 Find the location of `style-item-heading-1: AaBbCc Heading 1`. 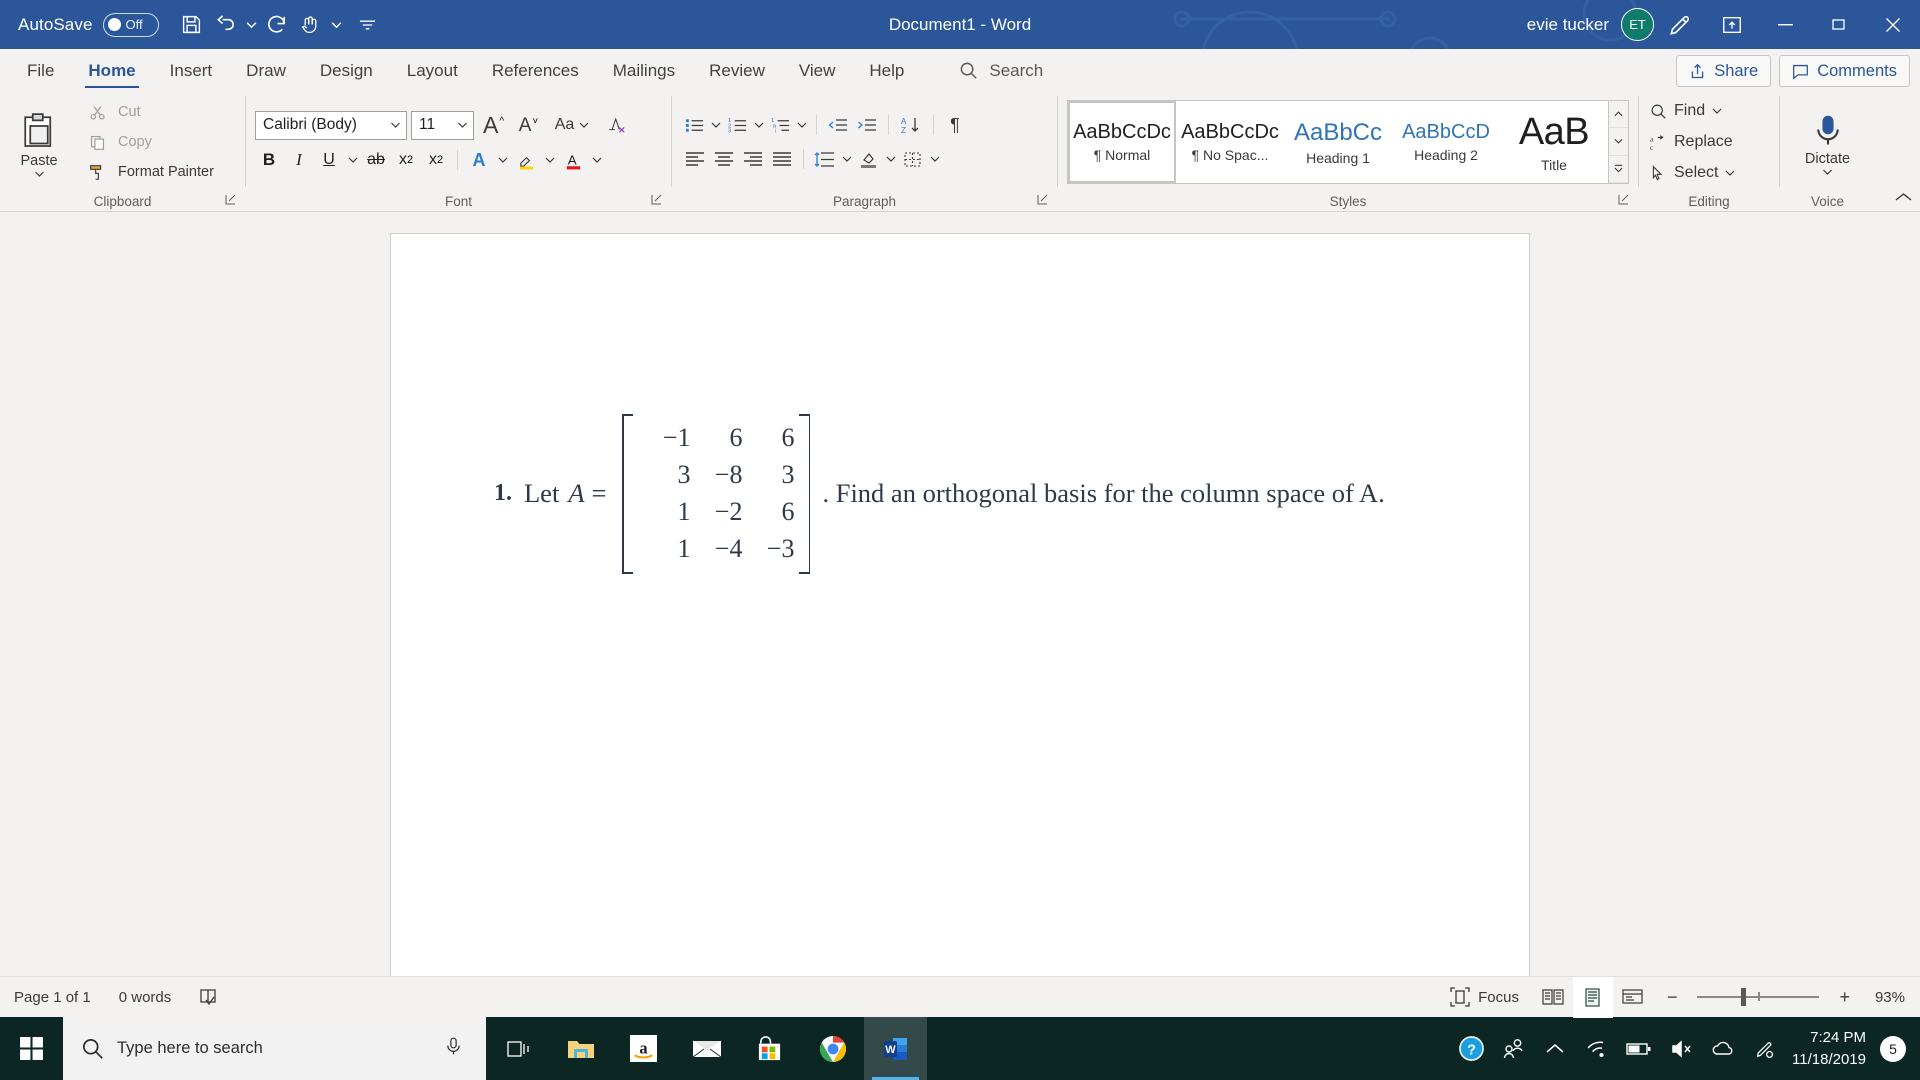

style-item-heading-1: AaBbCc Heading 1 is located at coordinates (1338, 142).